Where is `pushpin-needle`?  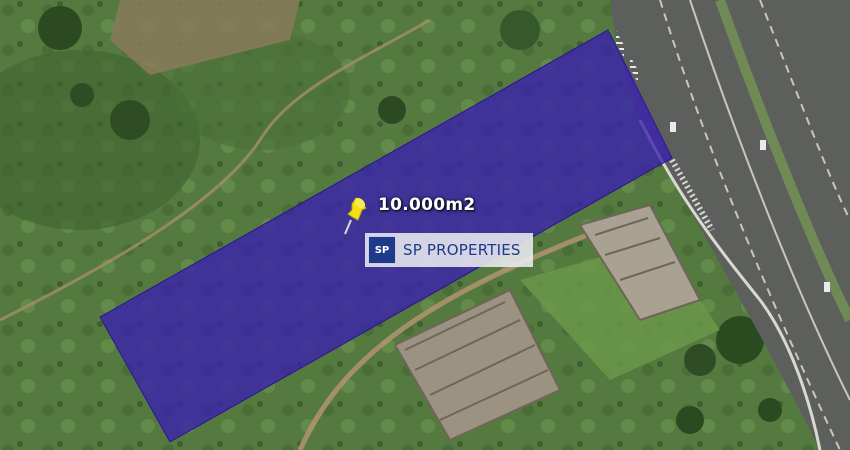
pushpin-needle is located at coordinates (348, 227).